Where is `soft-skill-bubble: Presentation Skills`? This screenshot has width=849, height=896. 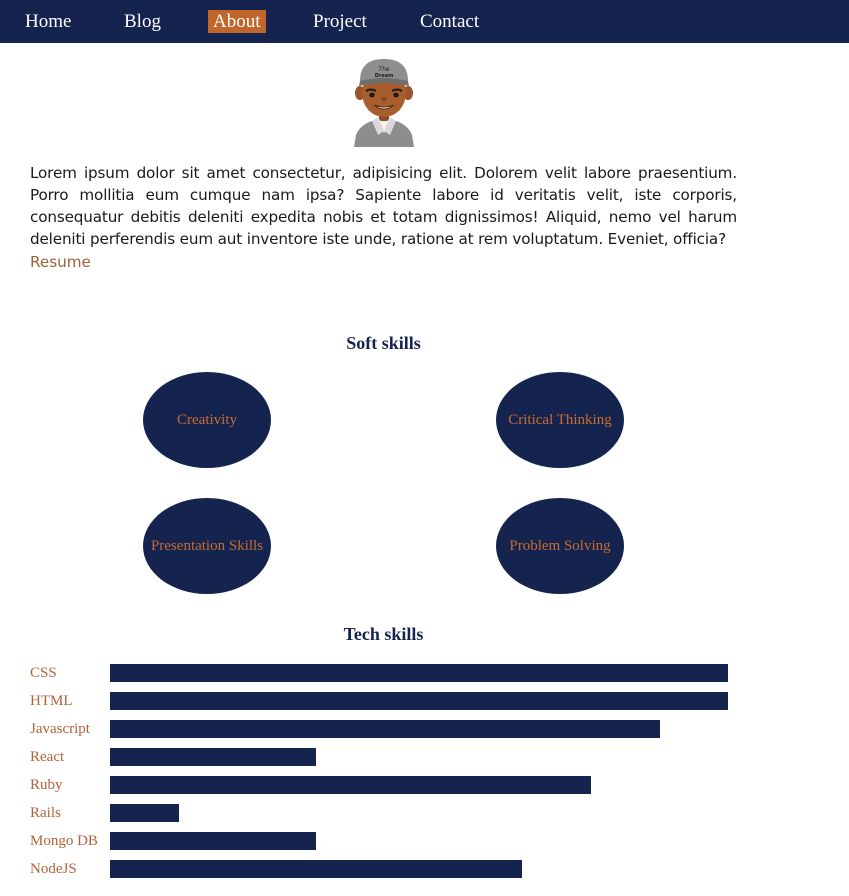 soft-skill-bubble: Presentation Skills is located at coordinates (207, 546).